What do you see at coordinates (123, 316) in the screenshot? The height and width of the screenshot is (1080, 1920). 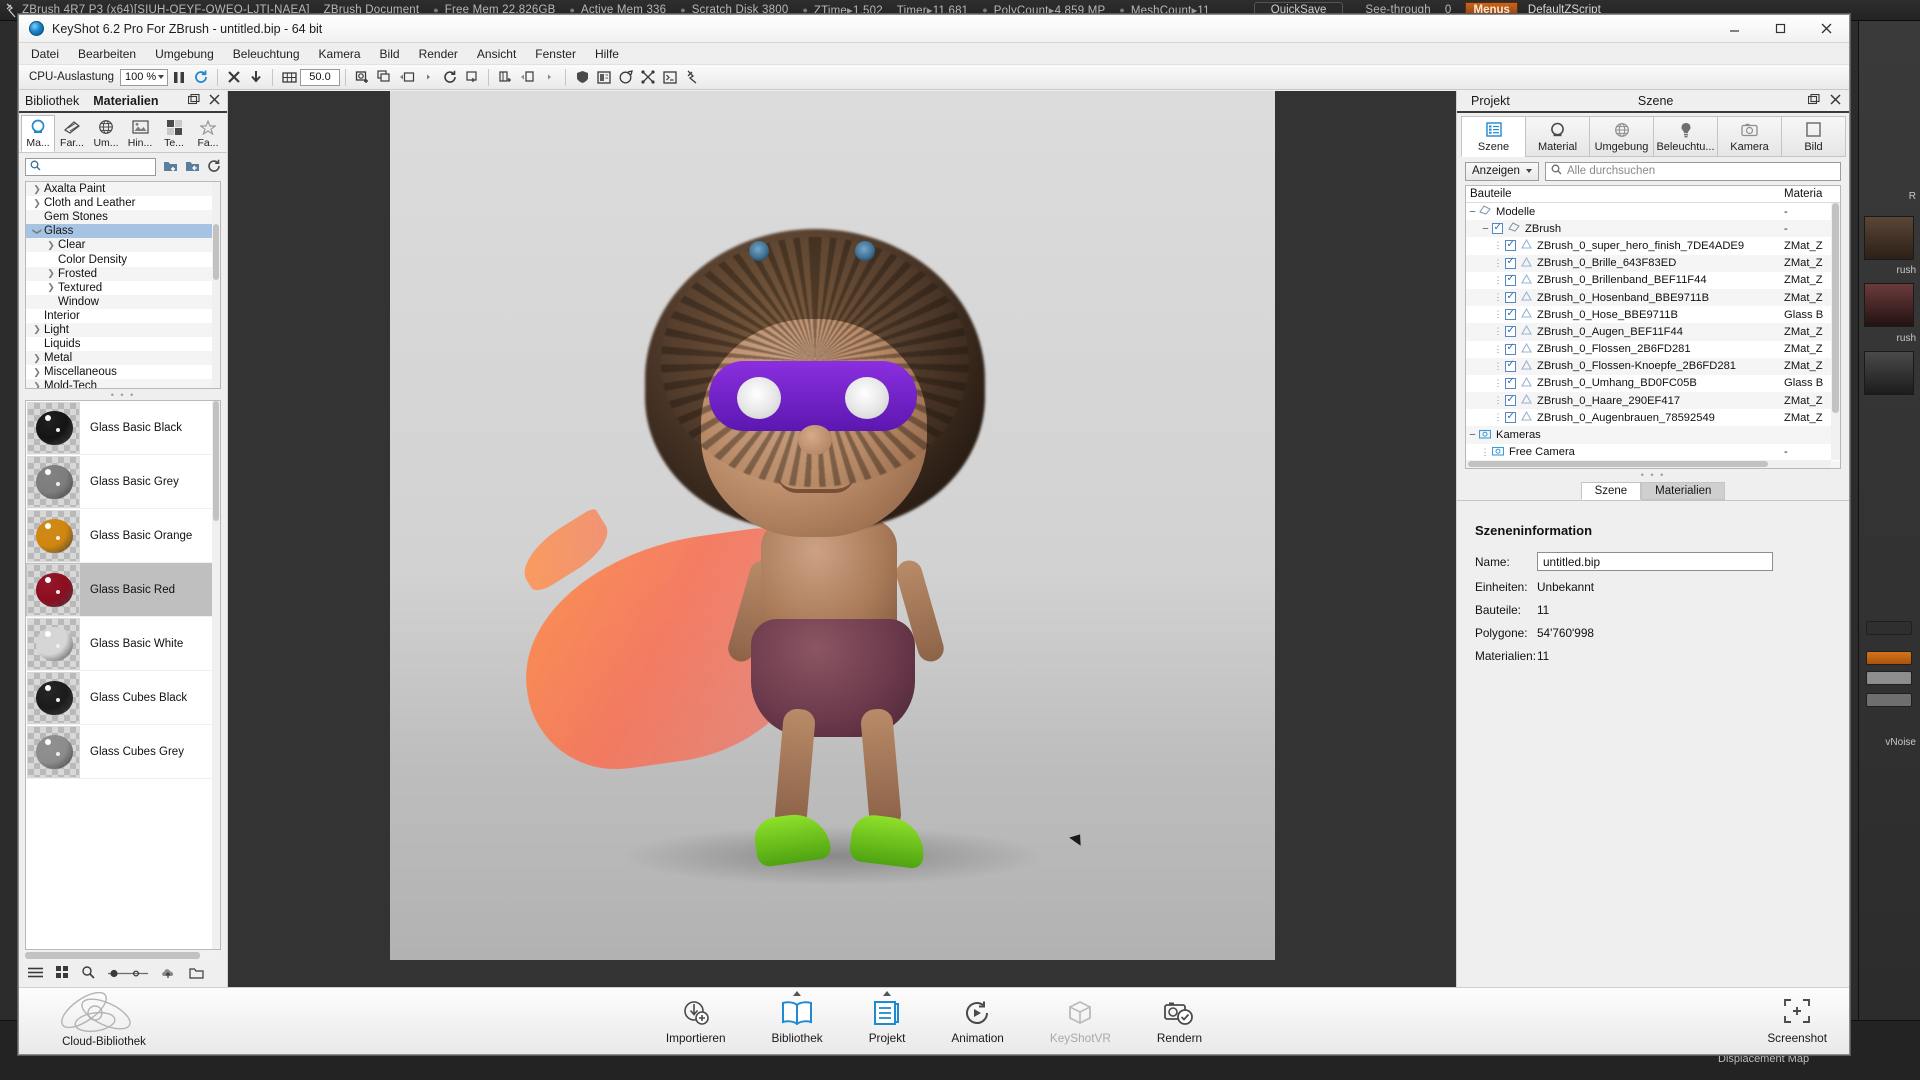 I see `material-tree-row: Interior` at bounding box center [123, 316].